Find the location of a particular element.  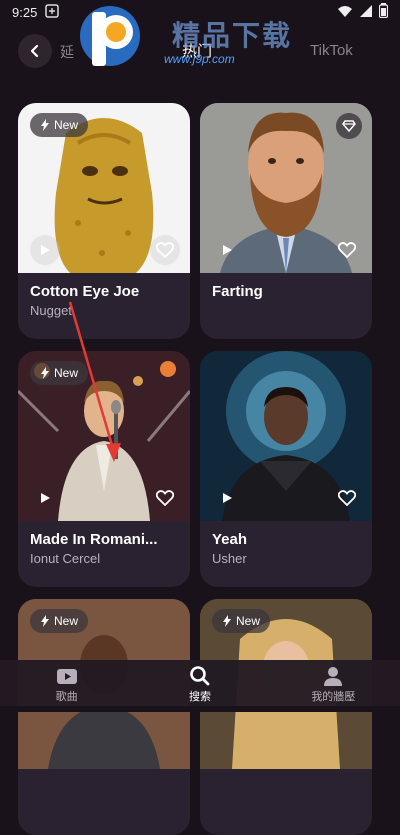

nav-label: 我的牆壓 is located at coordinates (333, 697).